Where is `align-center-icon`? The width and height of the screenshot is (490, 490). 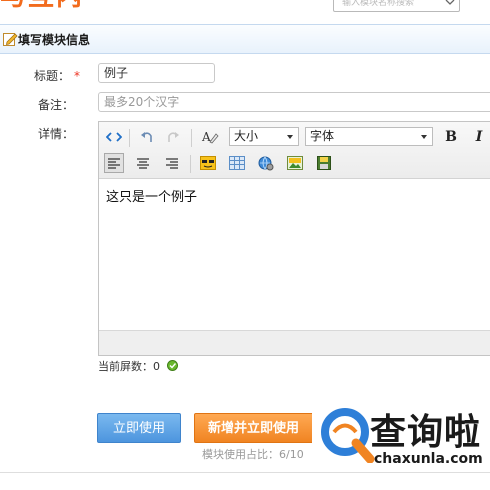
align-center-icon is located at coordinates (143, 163).